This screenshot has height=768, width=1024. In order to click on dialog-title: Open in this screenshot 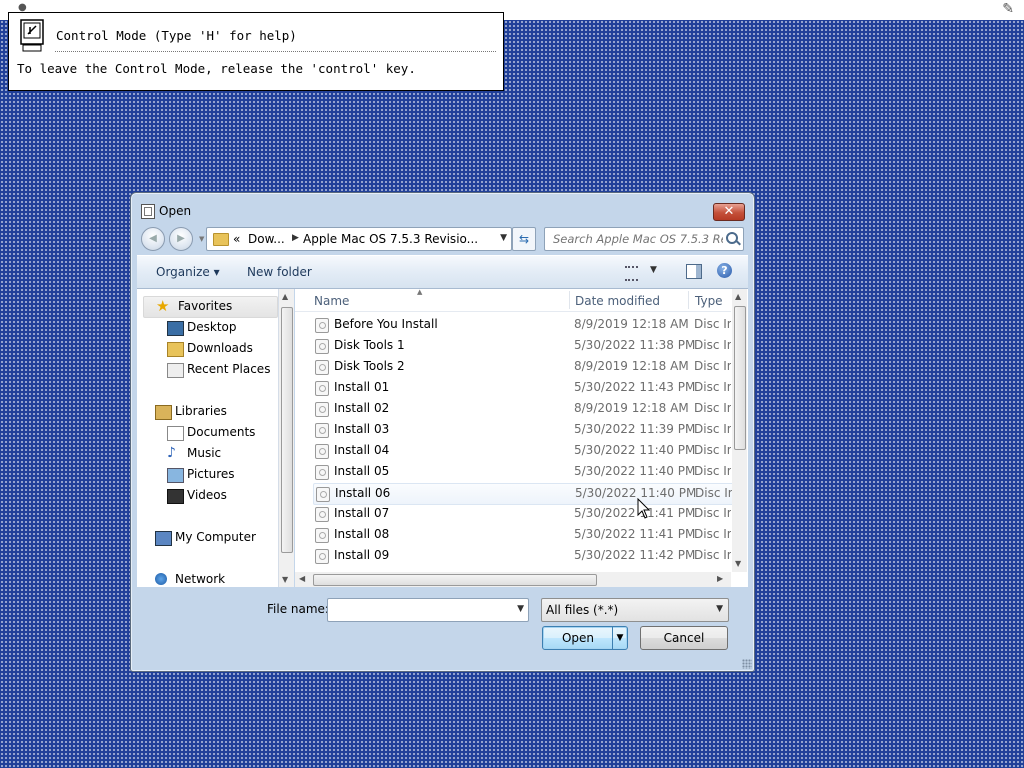, I will do `click(175, 211)`.